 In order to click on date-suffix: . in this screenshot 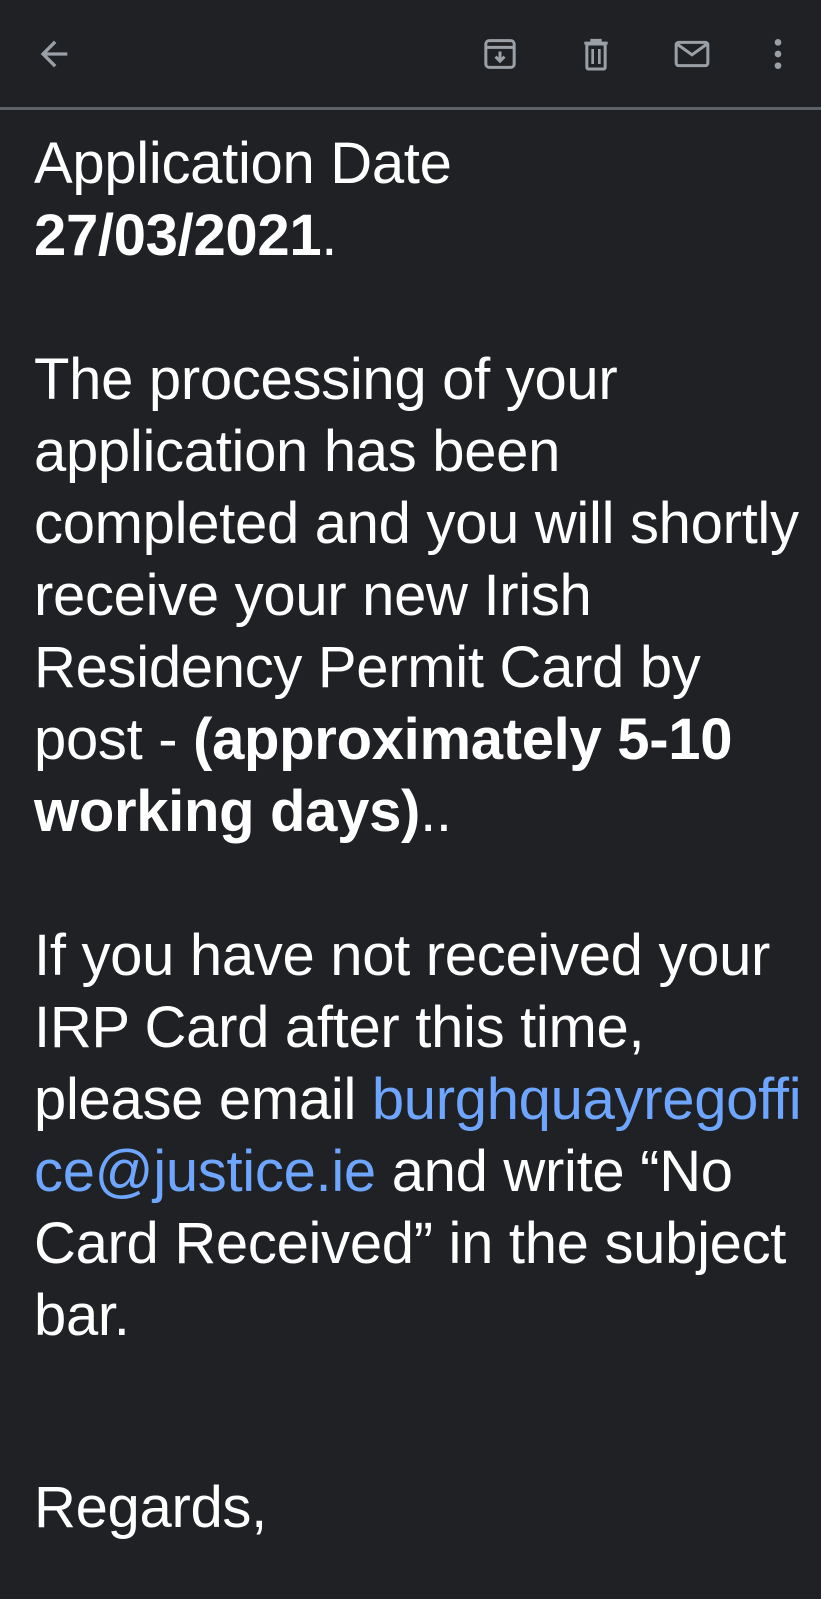, I will do `click(329, 235)`.